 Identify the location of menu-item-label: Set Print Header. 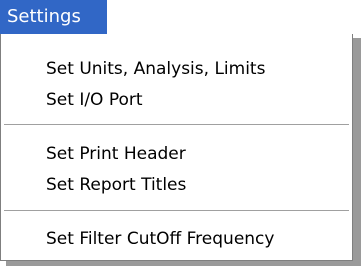
(116, 154).